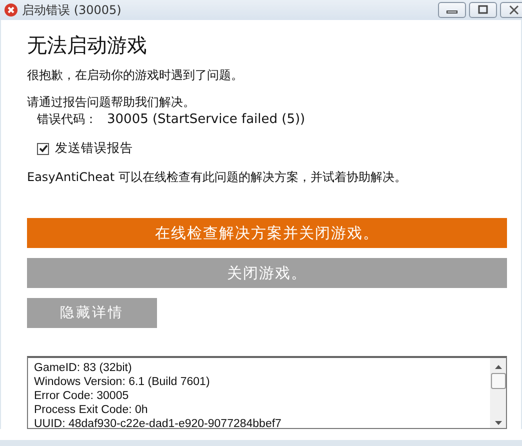  I want to click on send-report-checkbox, so click(43, 148).